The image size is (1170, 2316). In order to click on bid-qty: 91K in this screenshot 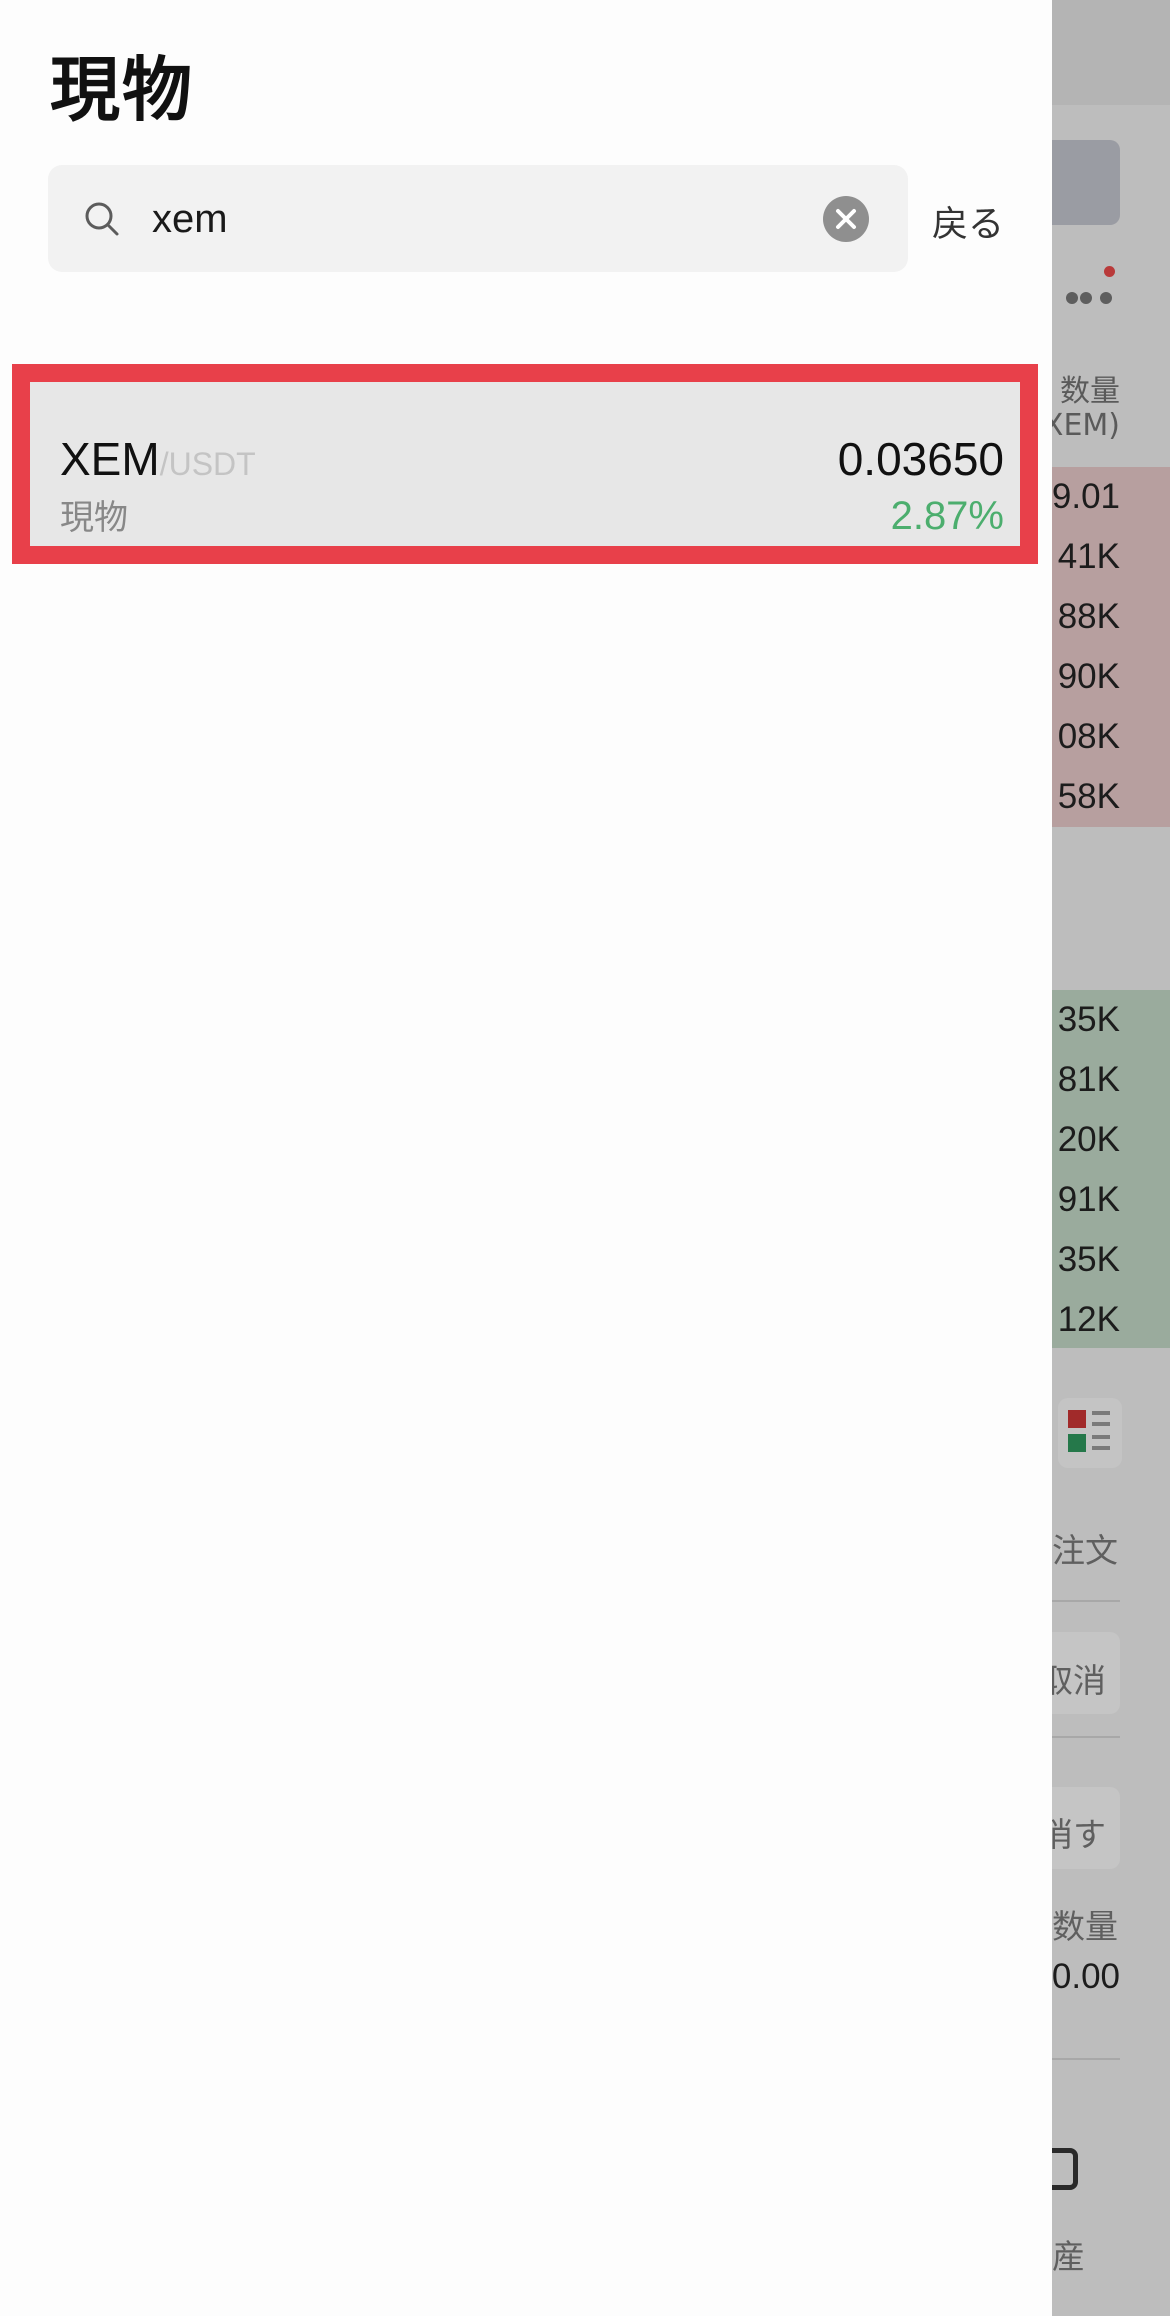, I will do `click(1088, 1199)`.